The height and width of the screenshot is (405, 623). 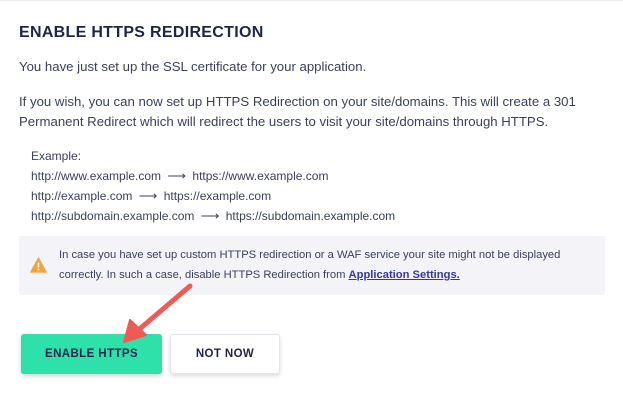 What do you see at coordinates (310, 216) in the screenshot?
I see `example-to: https://subdomain.example.com` at bounding box center [310, 216].